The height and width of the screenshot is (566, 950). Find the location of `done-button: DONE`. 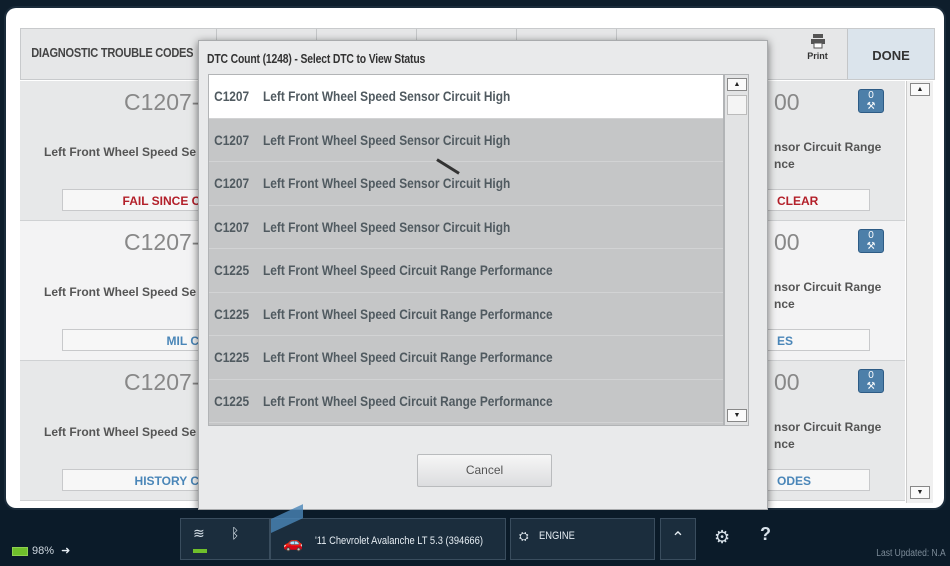

done-button: DONE is located at coordinates (891, 54).